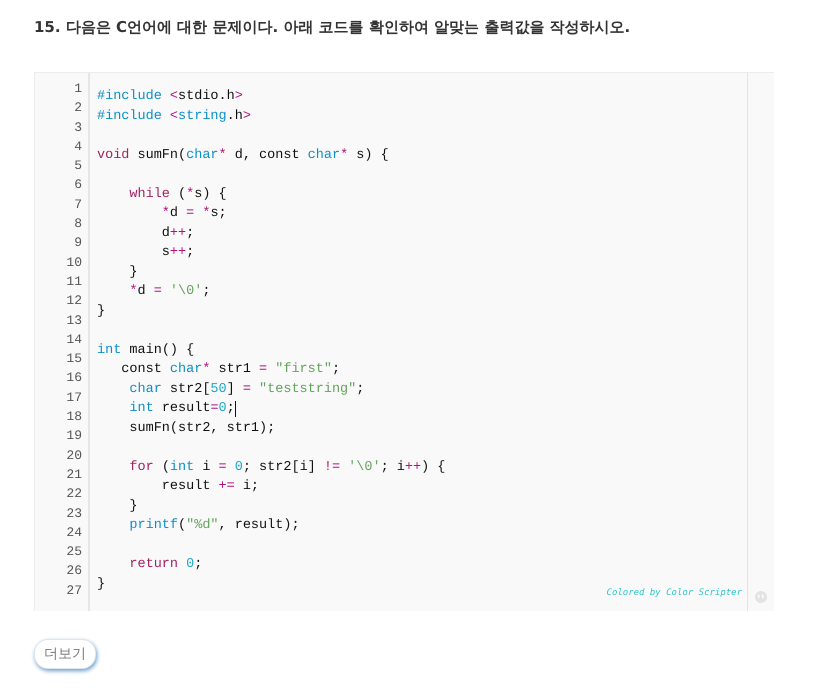  Describe the element at coordinates (78, 224) in the screenshot. I see `line-number: 8` at that location.